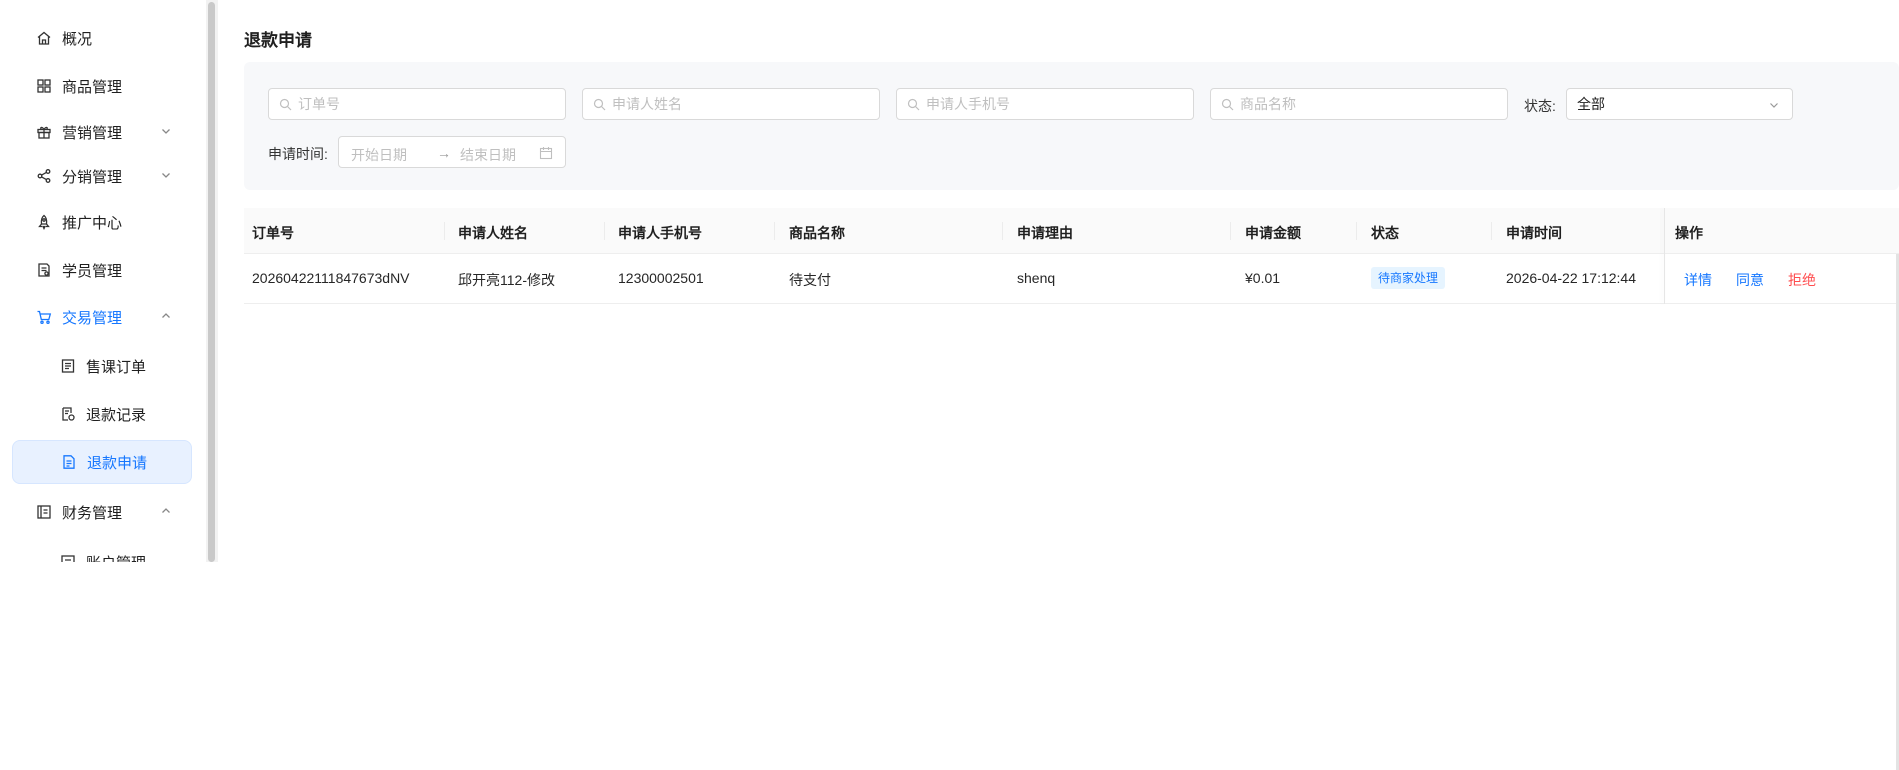  I want to click on status-select: 全部, so click(1679, 104).